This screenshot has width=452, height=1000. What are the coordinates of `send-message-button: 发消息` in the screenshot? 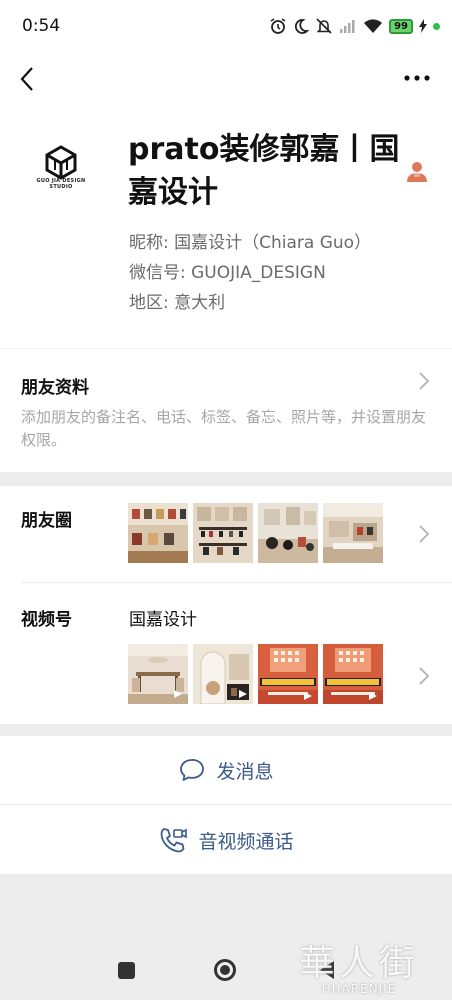 It's located at (226, 770).